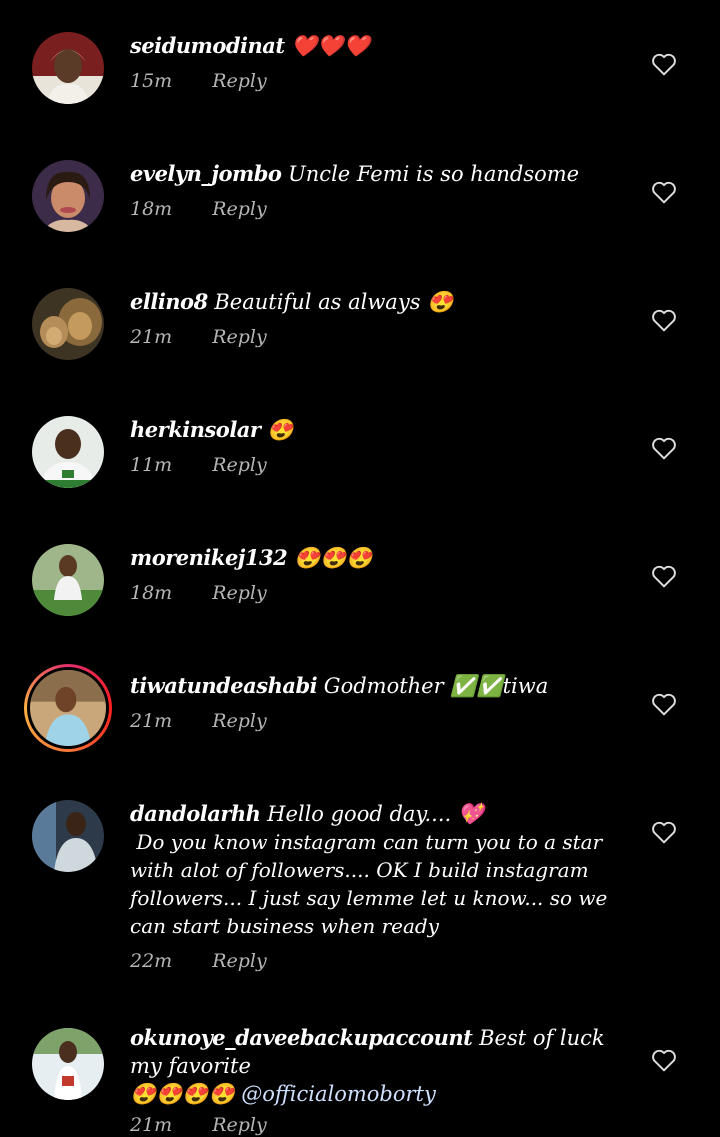 The height and width of the screenshot is (1137, 720). I want to click on story-ring-avatar, so click(68, 708).